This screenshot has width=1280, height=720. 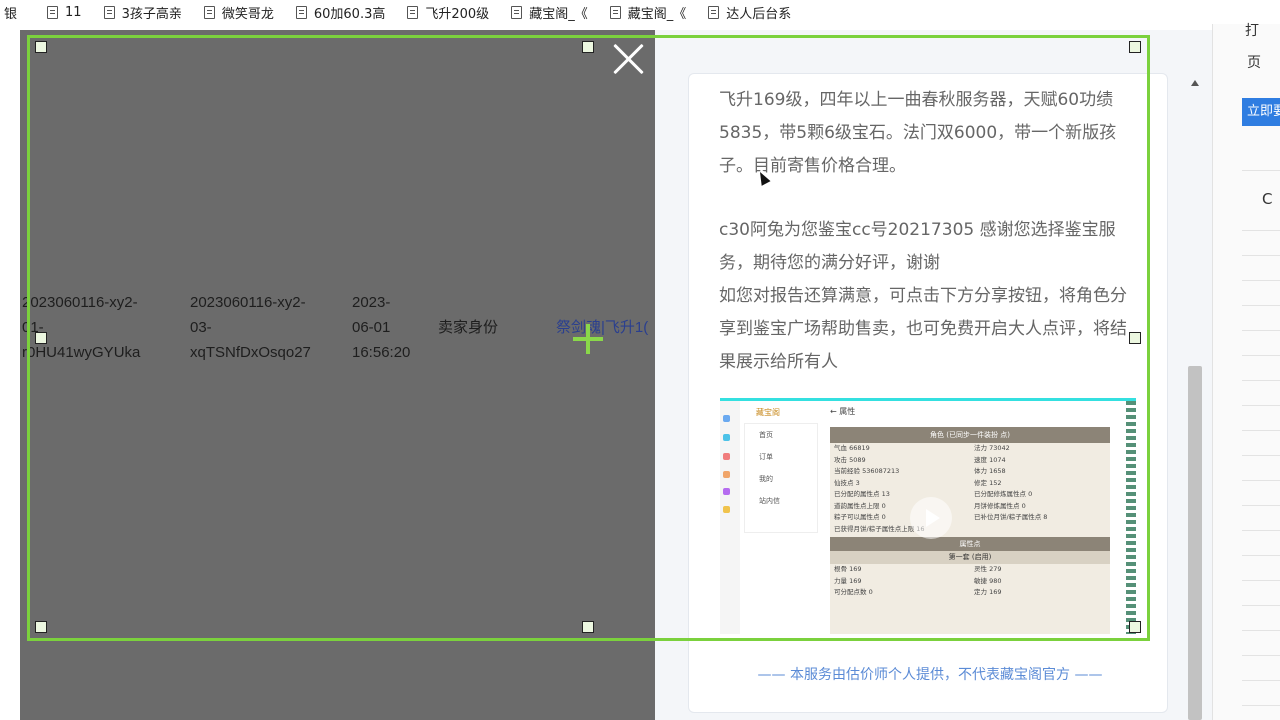 What do you see at coordinates (102, 327) in the screenshot?
I see `table-cell-order-id: 2023060116-xy2- 01- r0HU41wyGYUka` at bounding box center [102, 327].